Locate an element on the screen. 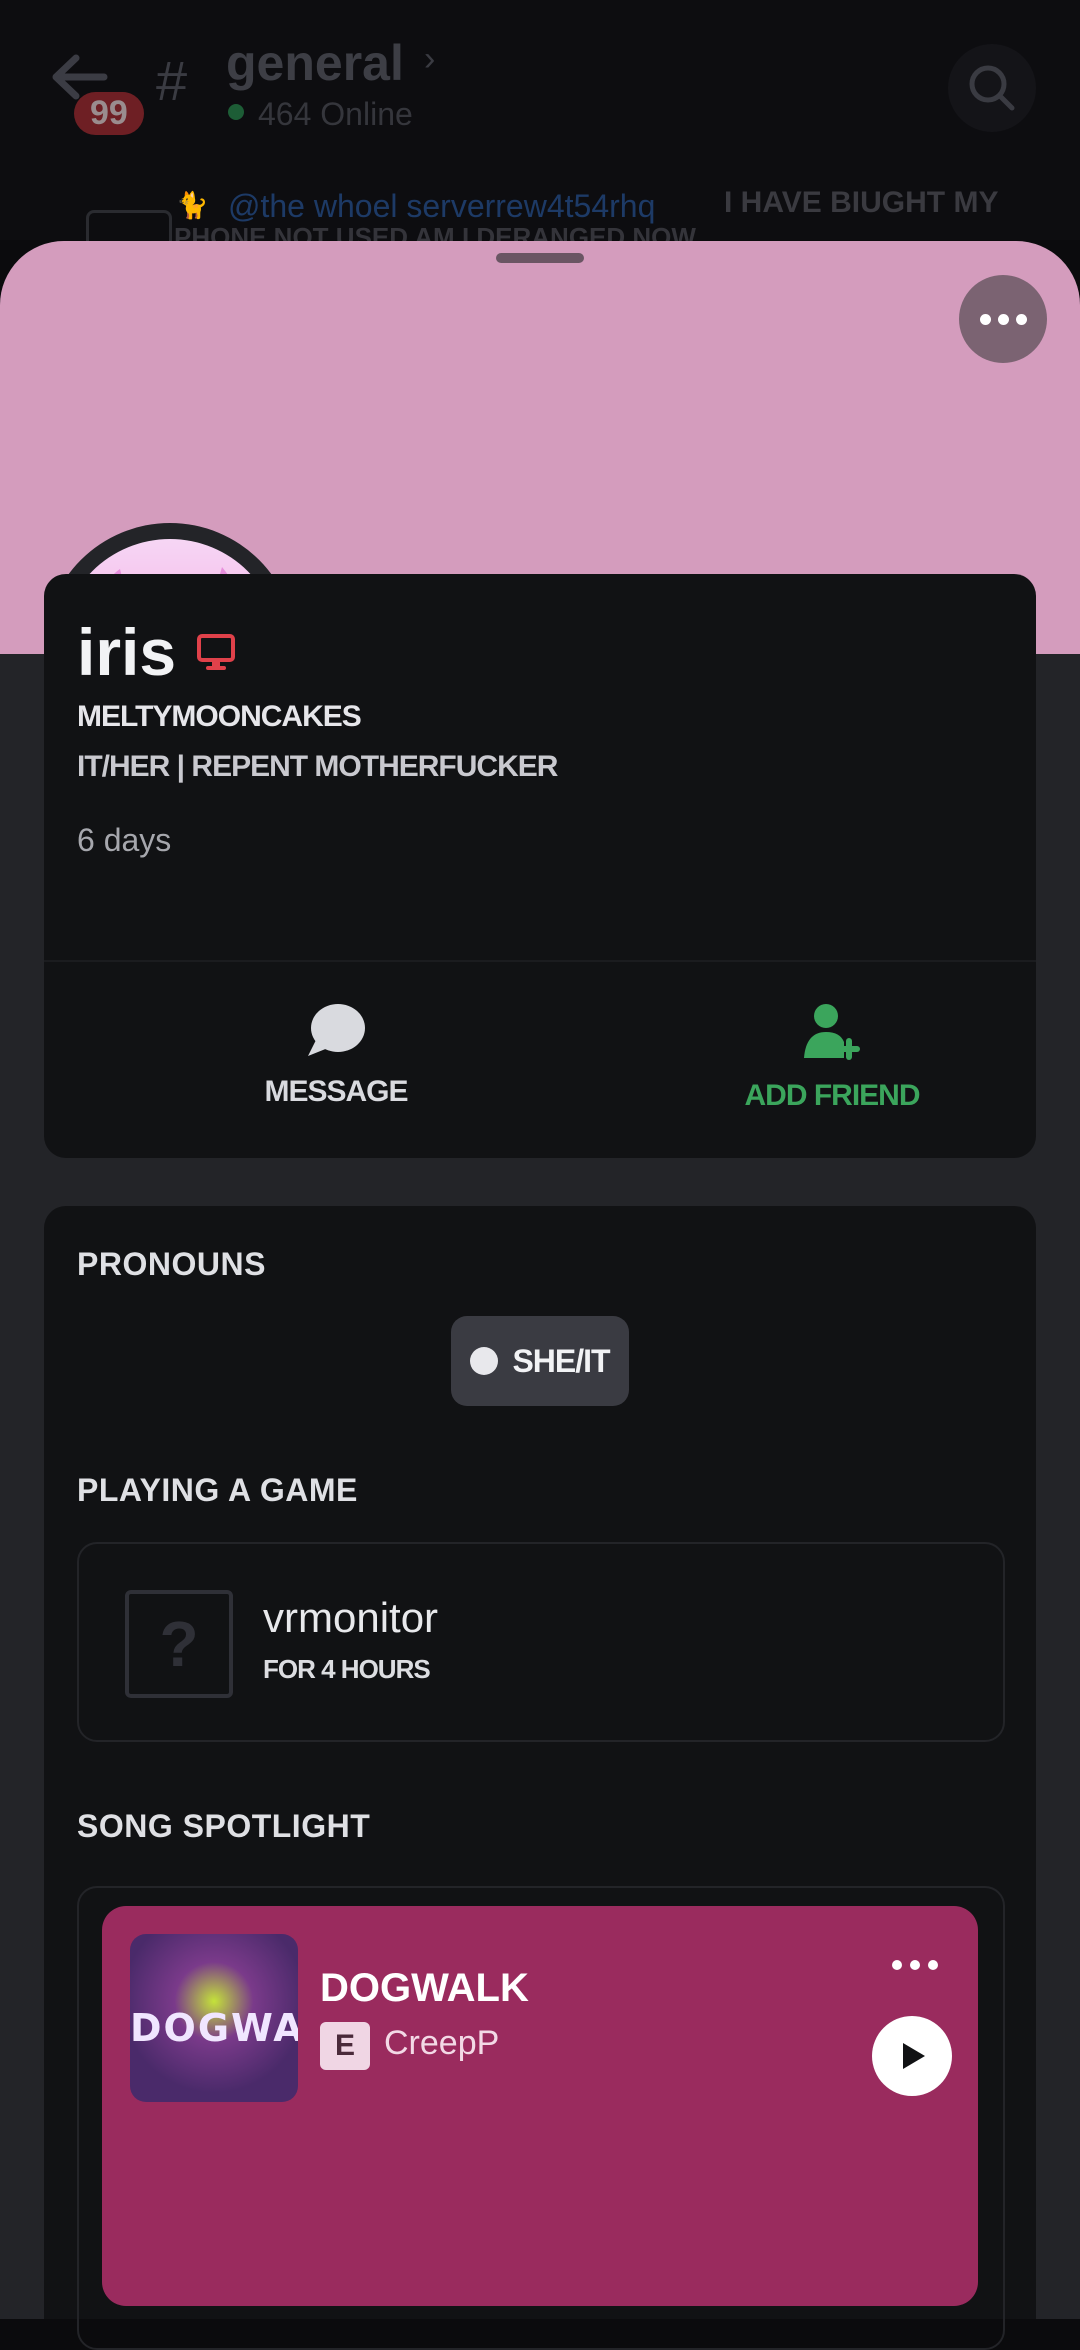 Image resolution: width=1080 pixels, height=2350 pixels. game-duration: FOR 4 HOURS is located at coordinates (347, 1669).